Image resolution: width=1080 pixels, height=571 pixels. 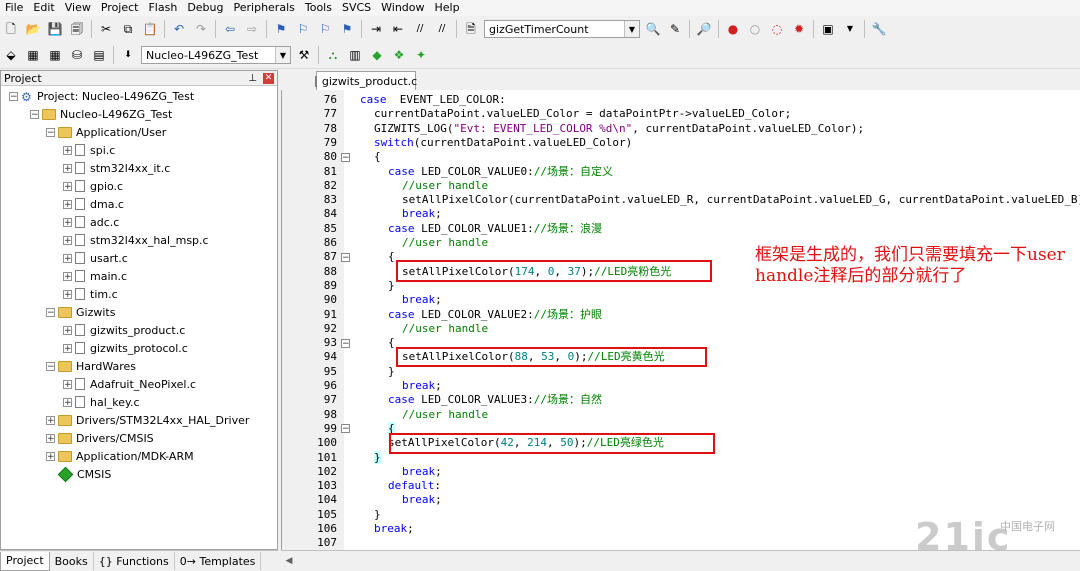 What do you see at coordinates (420, 29) in the screenshot?
I see `comment-icon: //` at bounding box center [420, 29].